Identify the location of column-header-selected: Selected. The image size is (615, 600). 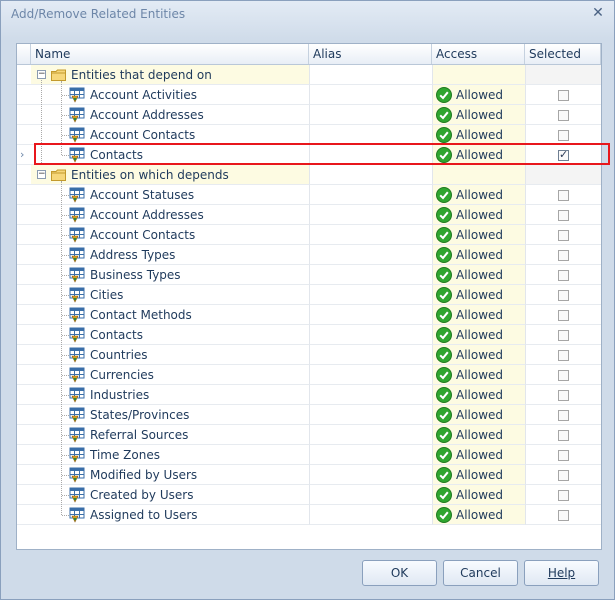
(563, 54).